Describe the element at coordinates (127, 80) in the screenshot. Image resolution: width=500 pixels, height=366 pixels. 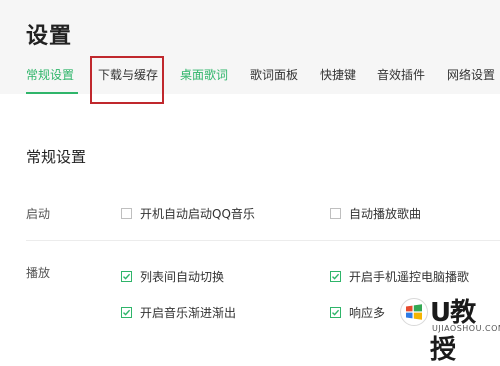
I see `annotation-highlight-box` at that location.